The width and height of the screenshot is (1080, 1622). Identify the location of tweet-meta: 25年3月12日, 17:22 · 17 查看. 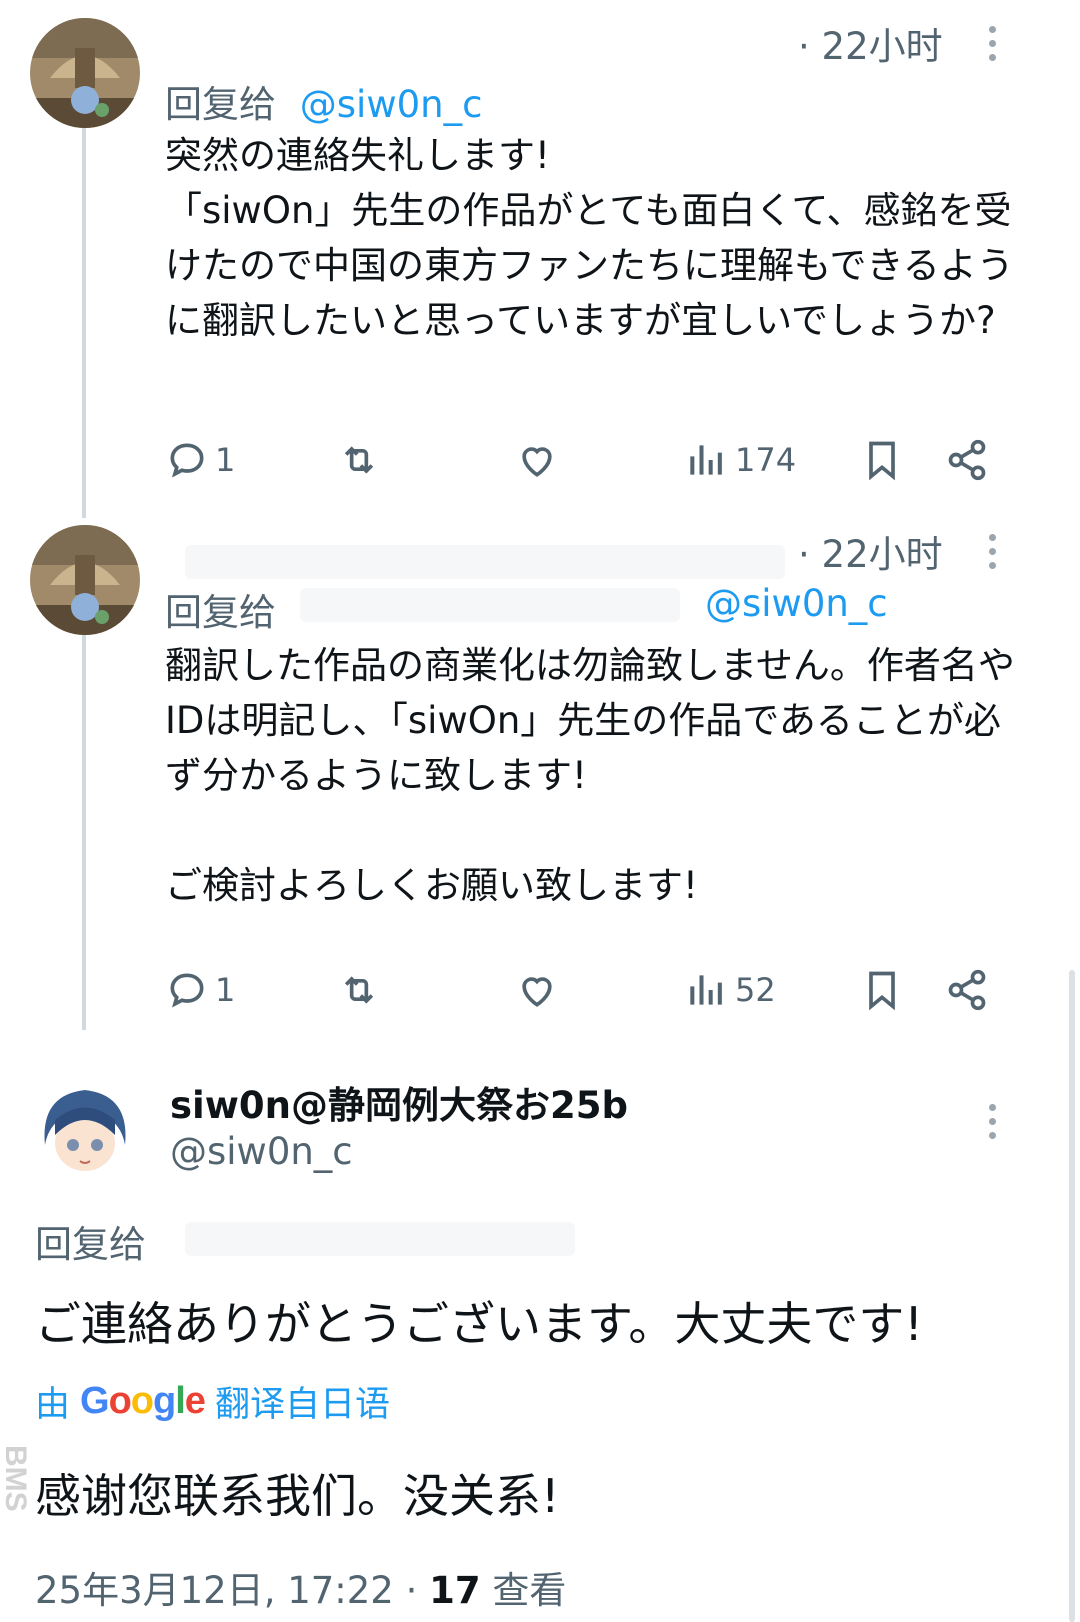
(300, 1587).